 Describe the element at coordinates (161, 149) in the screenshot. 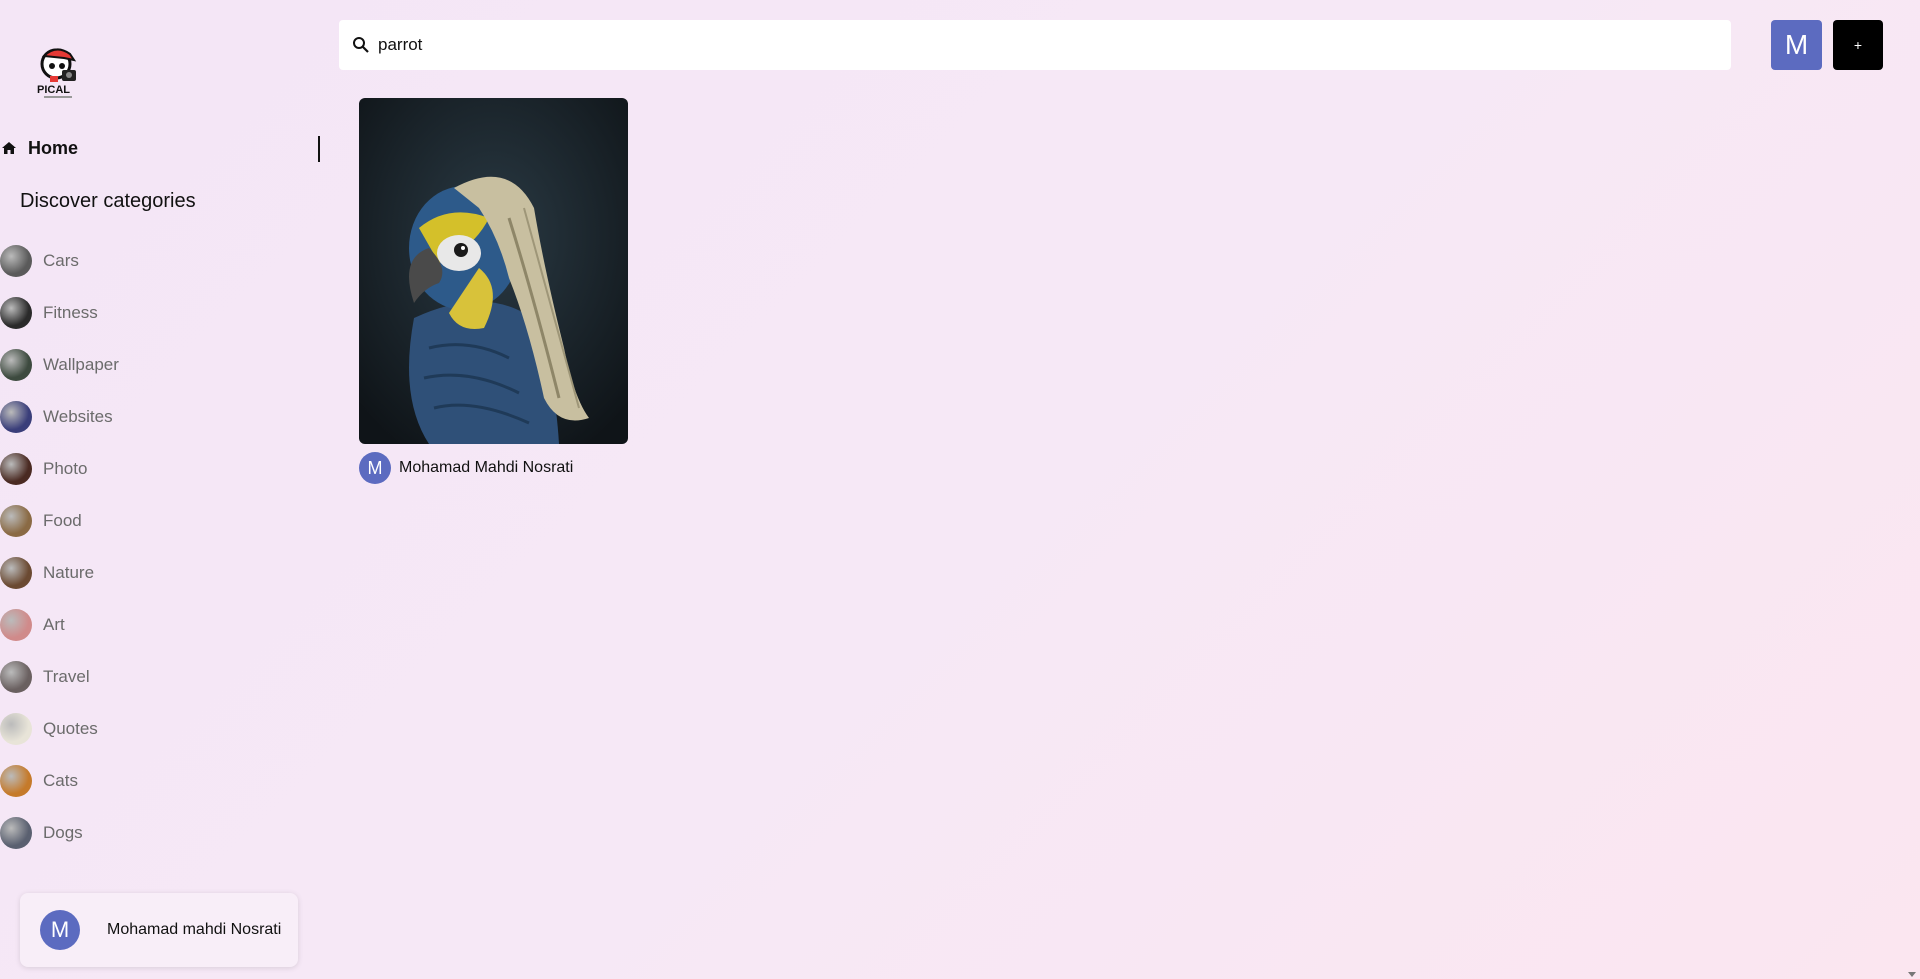

I see `sidebar-home: Home` at that location.